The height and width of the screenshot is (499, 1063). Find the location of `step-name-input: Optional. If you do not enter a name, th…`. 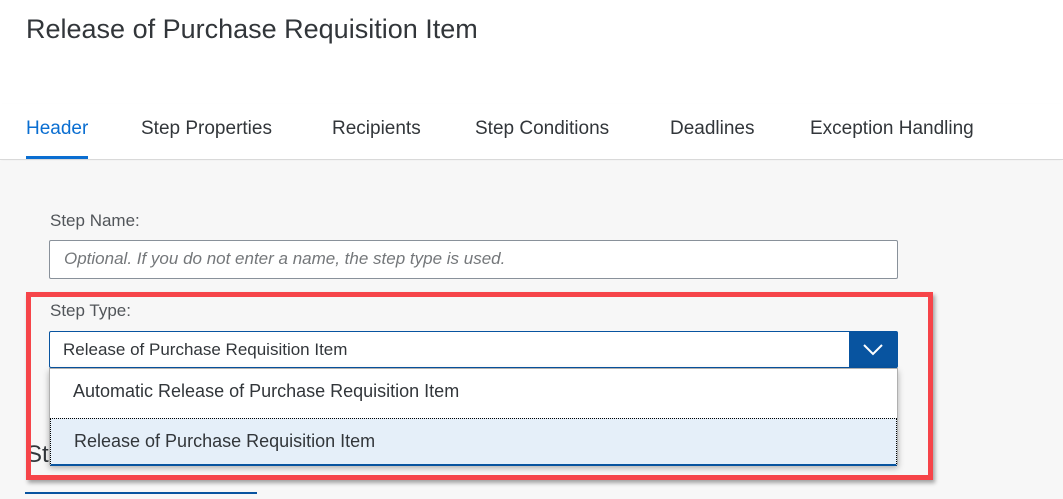

step-name-input: Optional. If you do not enter a name, th… is located at coordinates (473, 259).